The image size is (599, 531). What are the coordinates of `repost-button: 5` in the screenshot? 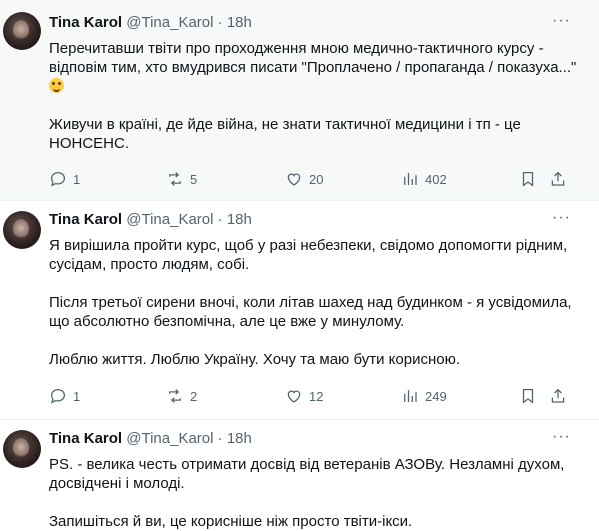 It's located at (181, 179).